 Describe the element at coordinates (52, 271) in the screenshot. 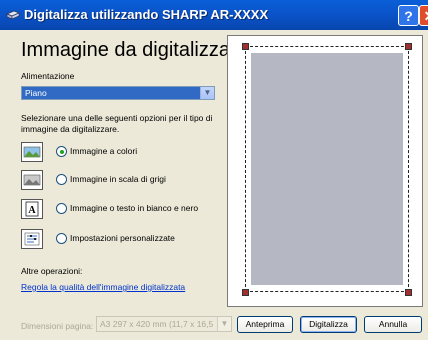

I see `other-operations-label: Altre operazioni:` at that location.